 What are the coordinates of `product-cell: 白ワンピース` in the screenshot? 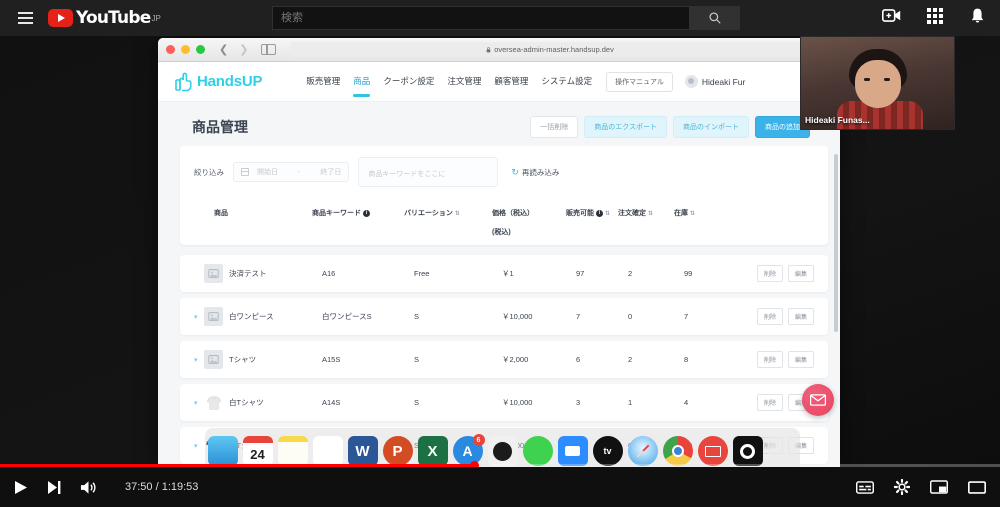 It's located at (263, 316).